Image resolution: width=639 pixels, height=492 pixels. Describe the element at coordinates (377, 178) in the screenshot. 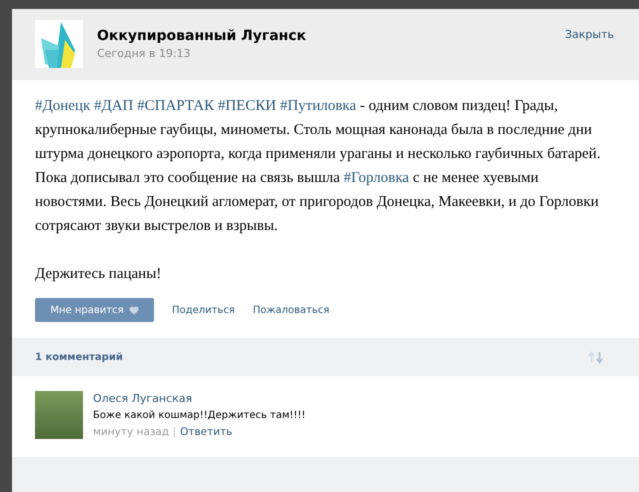

I see `hashtag-link: #Горловка` at that location.